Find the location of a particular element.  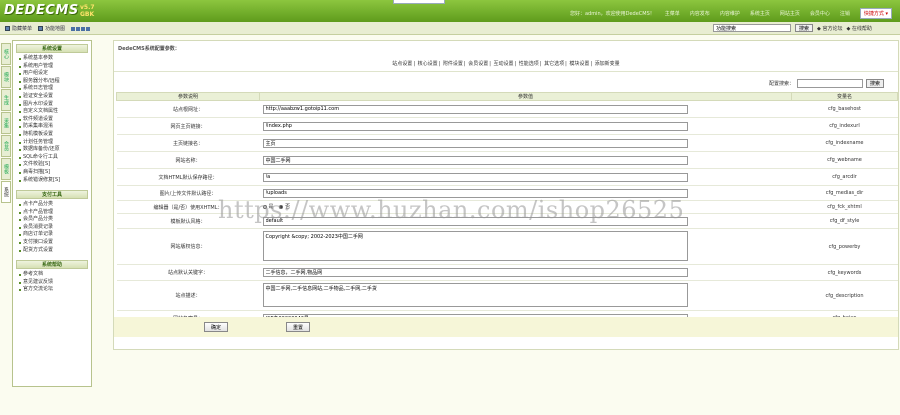

vtab-core: 核心 is located at coordinates (6, 54).